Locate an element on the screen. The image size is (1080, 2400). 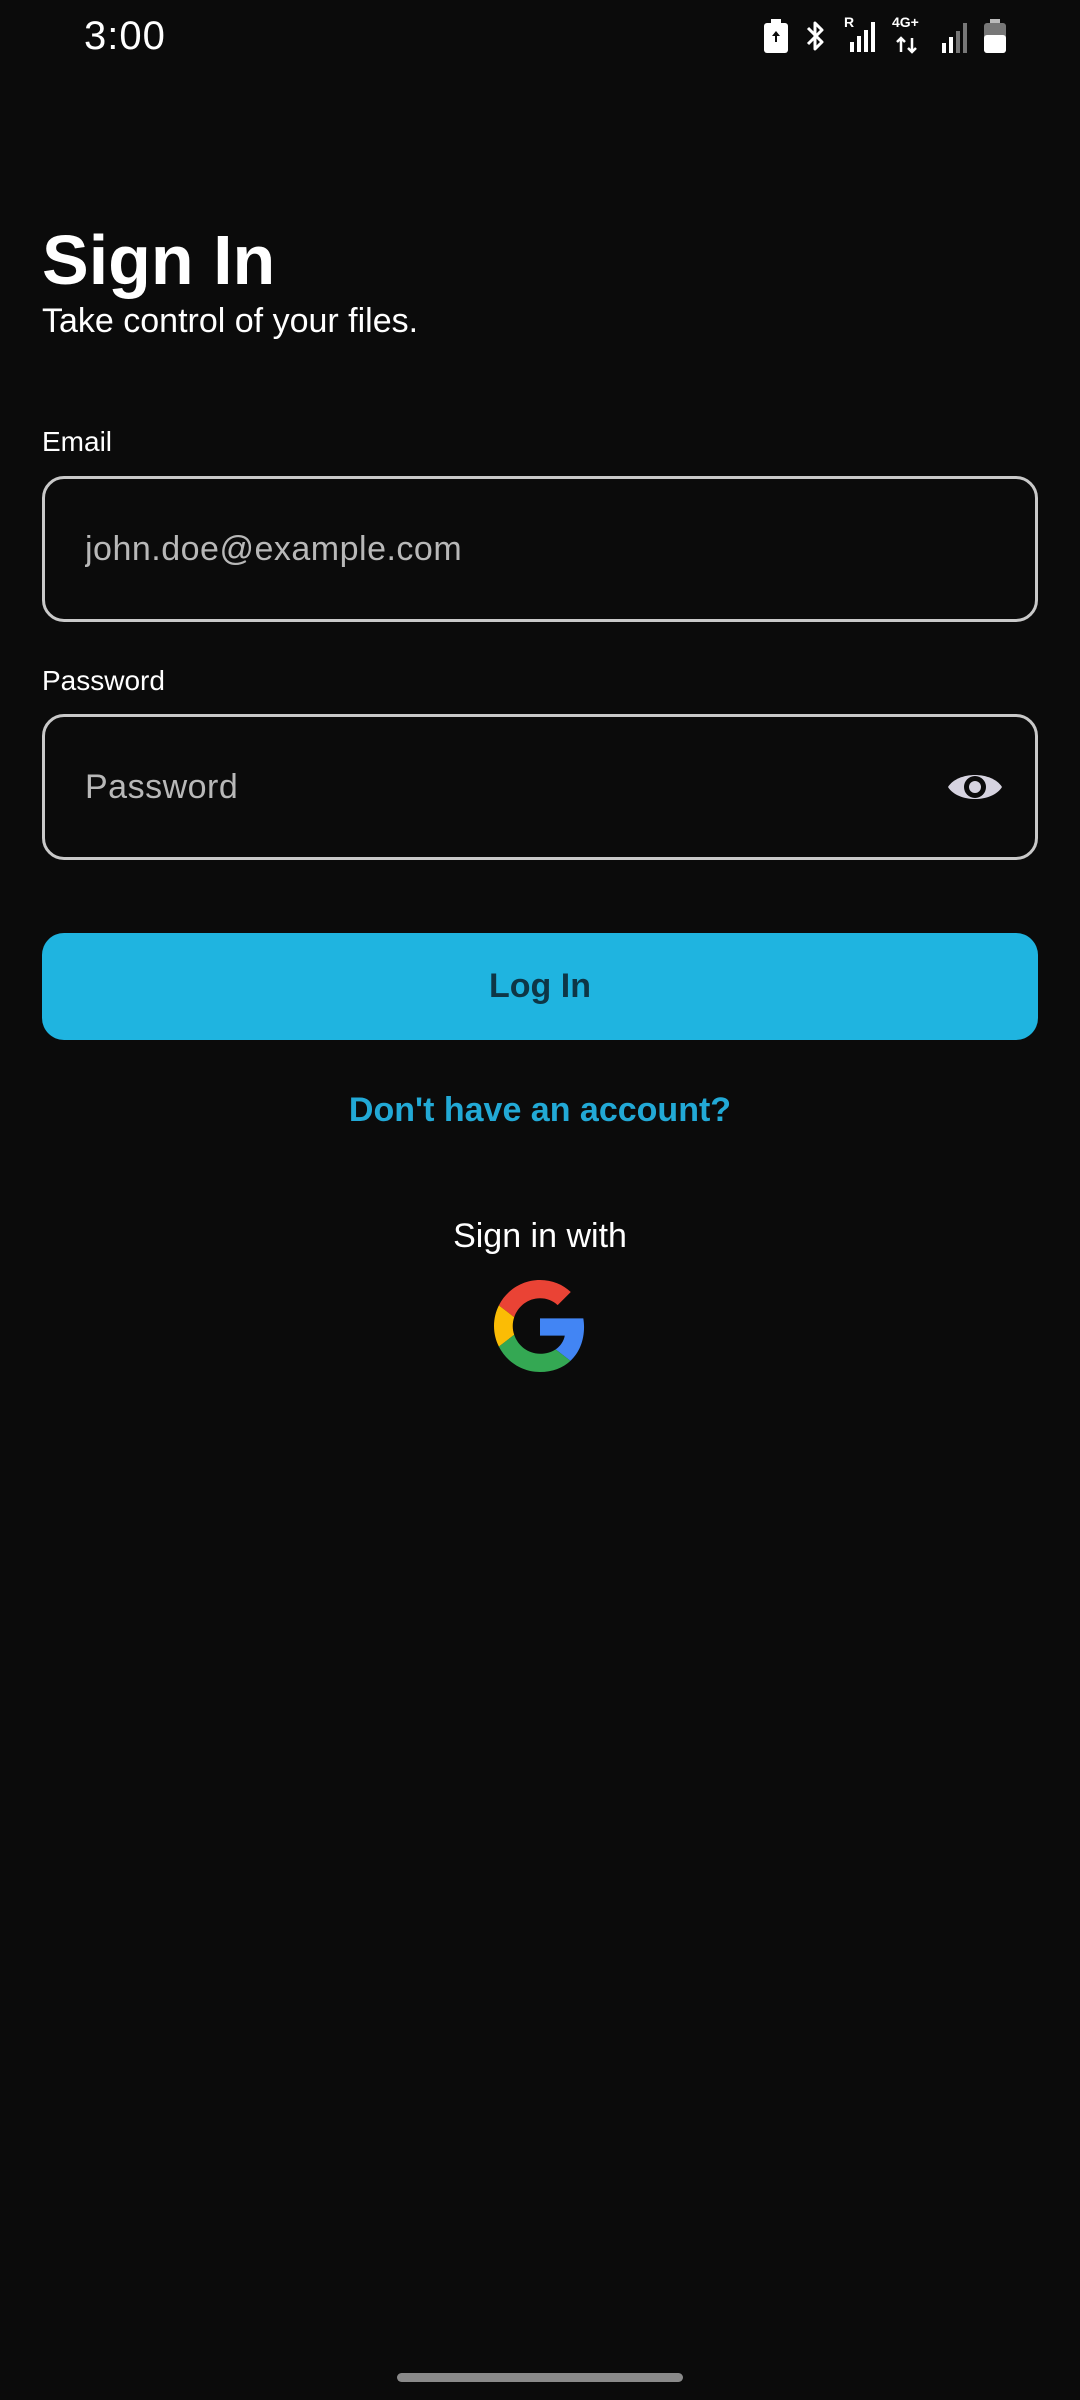
page-subtitle: Take control of your files. is located at coordinates (230, 321).